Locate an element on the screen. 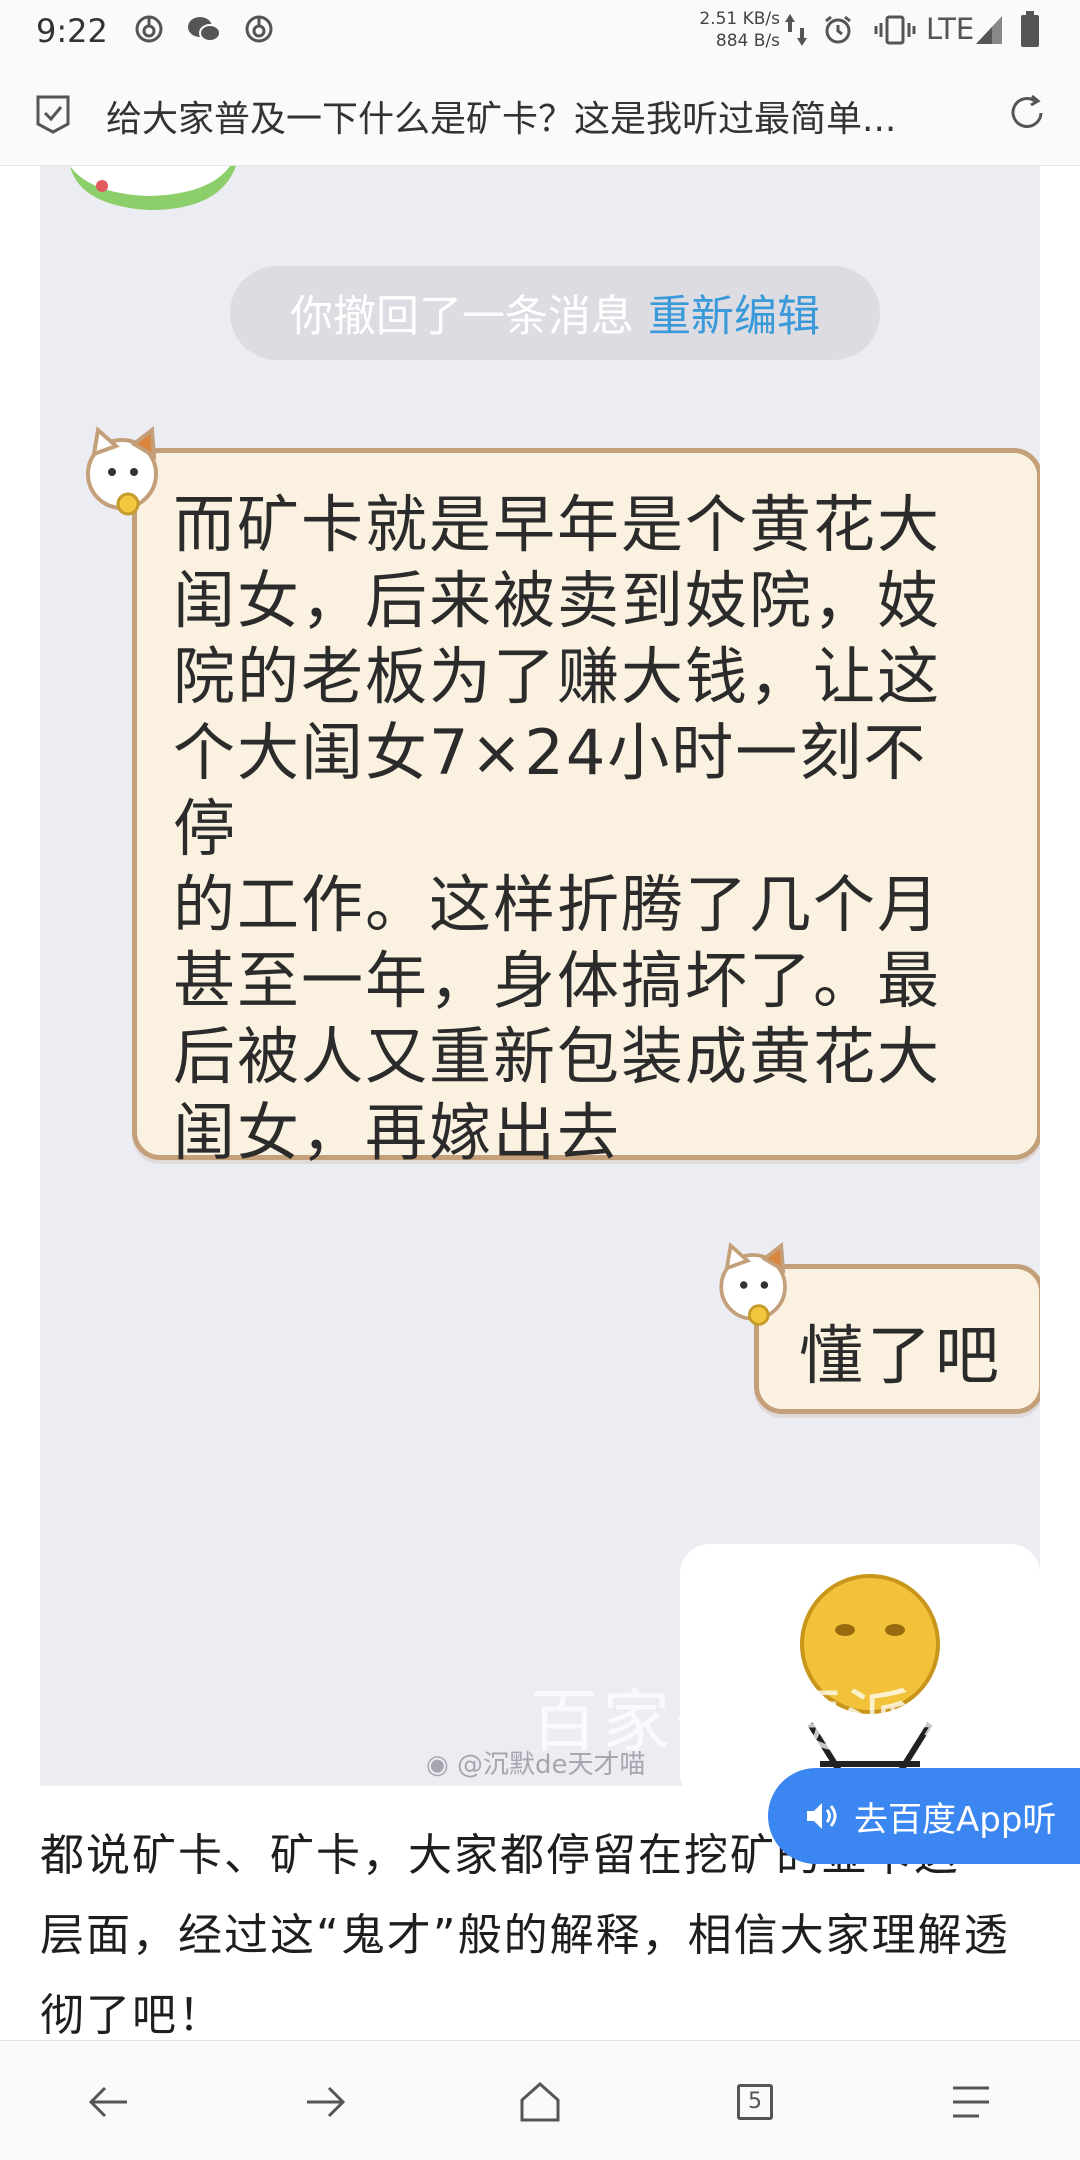 Image resolution: width=1080 pixels, height=2160 pixels. message-line: 闺女，后来被卖到妓院，妓 is located at coordinates (557, 600).